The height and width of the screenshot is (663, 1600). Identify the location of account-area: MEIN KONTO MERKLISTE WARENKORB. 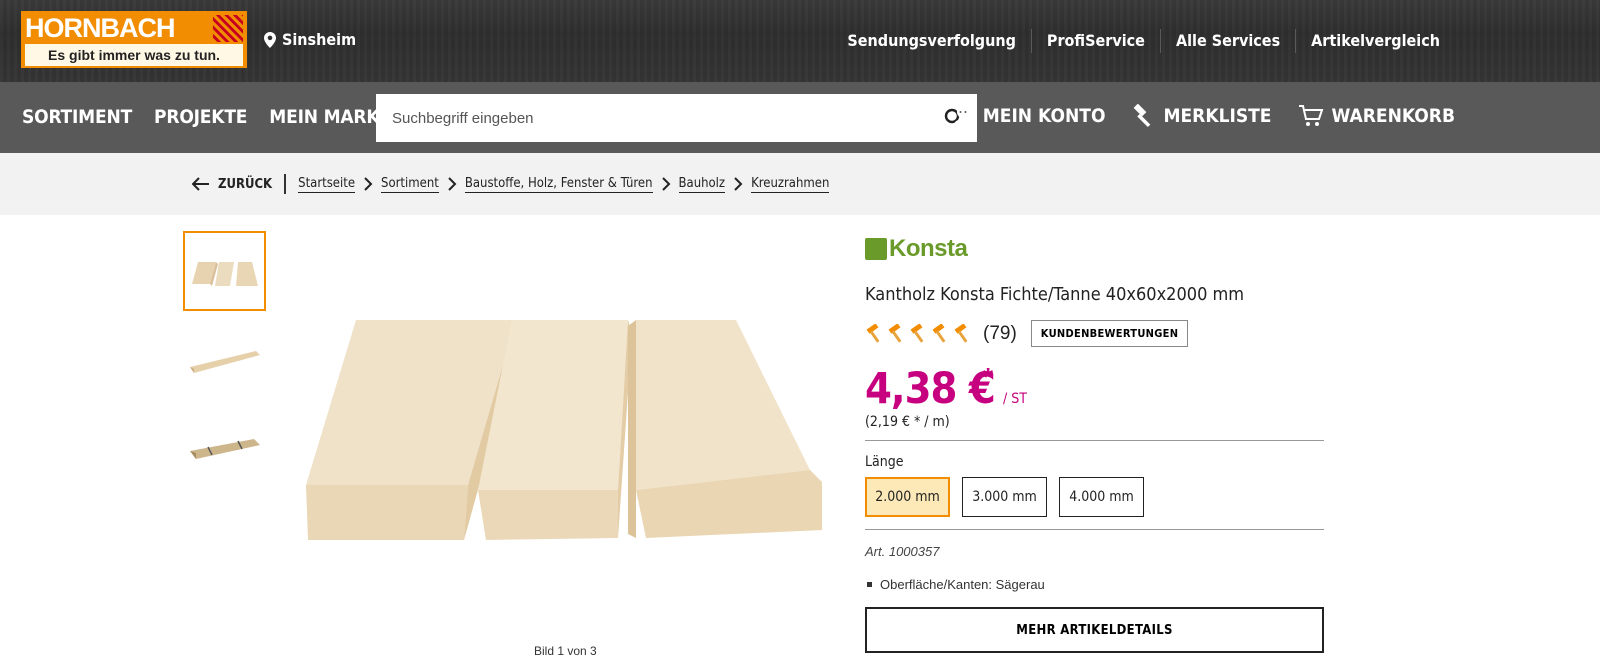
(1203, 116).